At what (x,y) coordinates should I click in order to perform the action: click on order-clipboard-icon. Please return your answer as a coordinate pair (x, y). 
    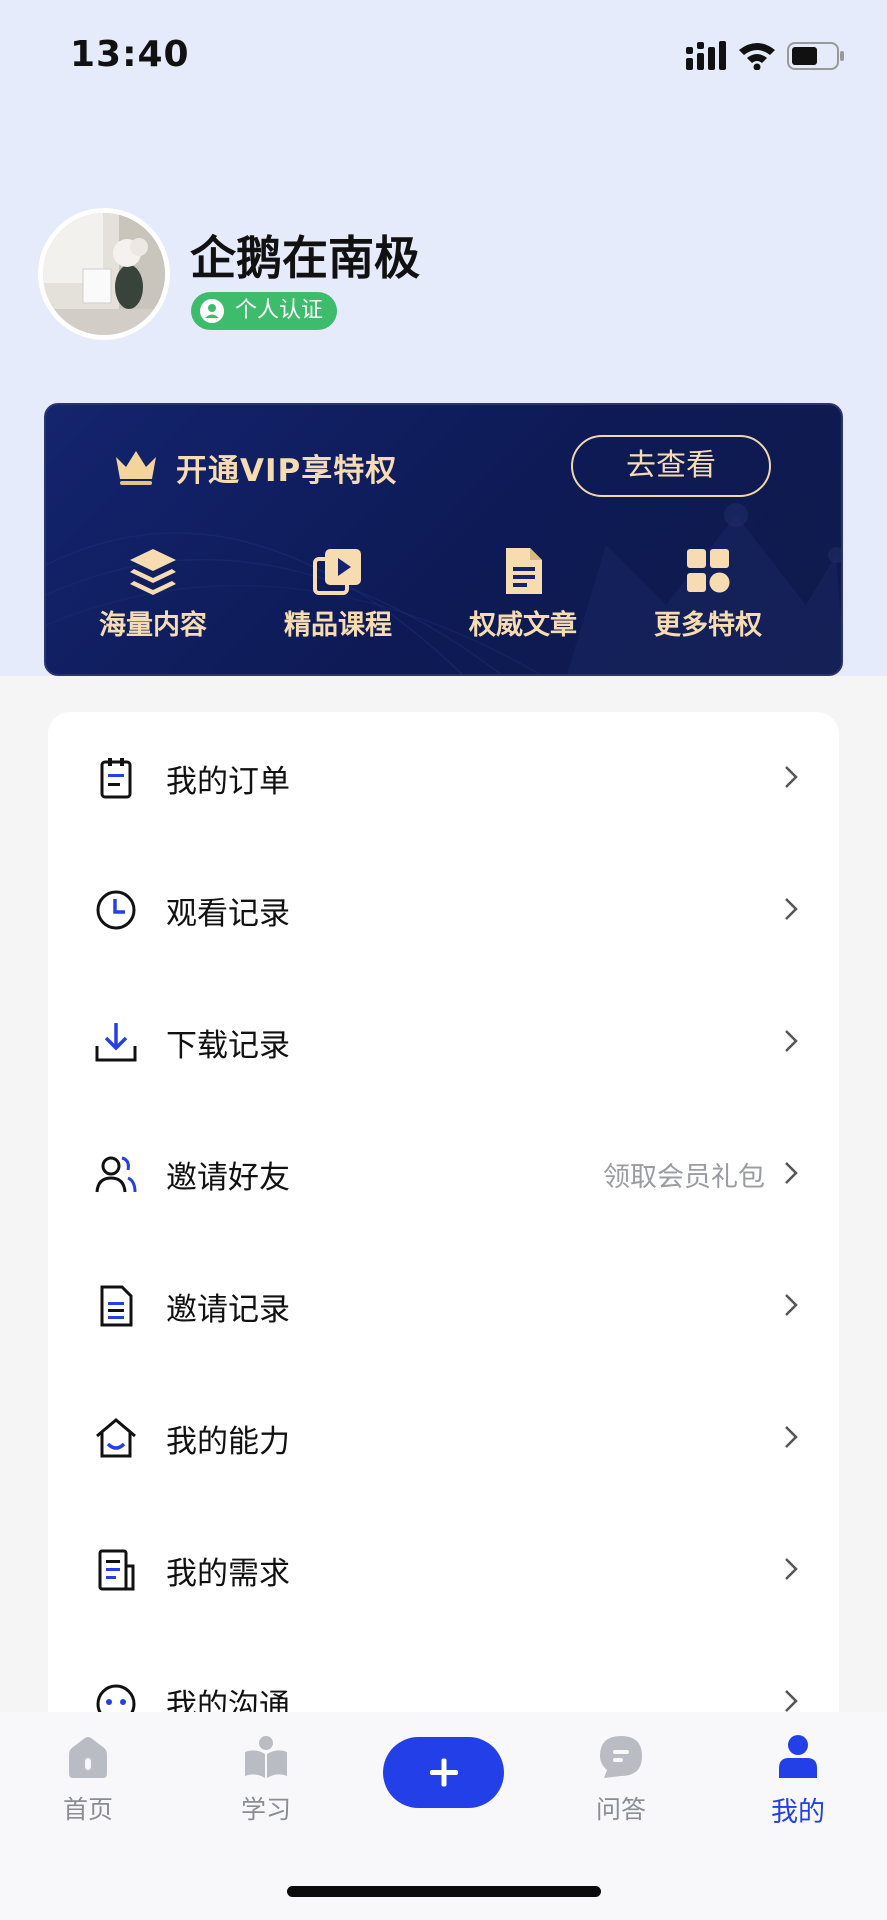
    Looking at the image, I should click on (116, 778).